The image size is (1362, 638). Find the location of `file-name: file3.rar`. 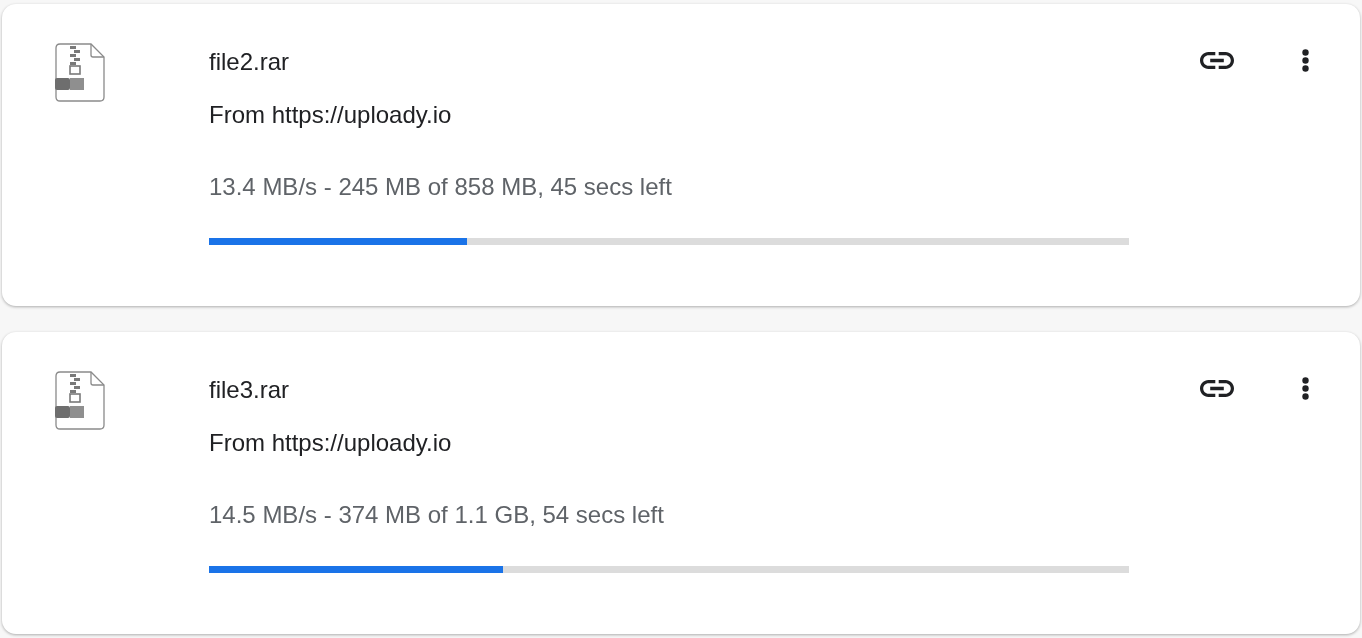

file-name: file3.rar is located at coordinates (249, 390).